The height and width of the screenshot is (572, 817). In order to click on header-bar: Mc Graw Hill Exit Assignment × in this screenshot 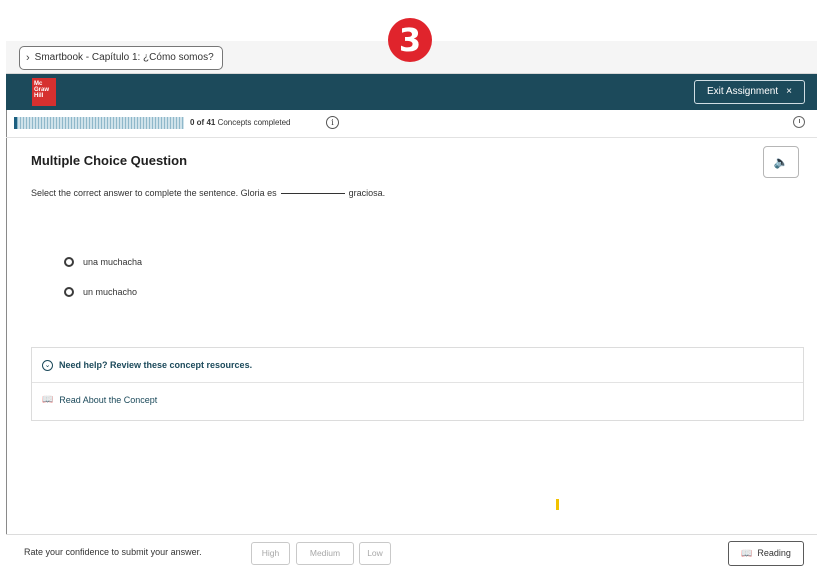, I will do `click(411, 92)`.